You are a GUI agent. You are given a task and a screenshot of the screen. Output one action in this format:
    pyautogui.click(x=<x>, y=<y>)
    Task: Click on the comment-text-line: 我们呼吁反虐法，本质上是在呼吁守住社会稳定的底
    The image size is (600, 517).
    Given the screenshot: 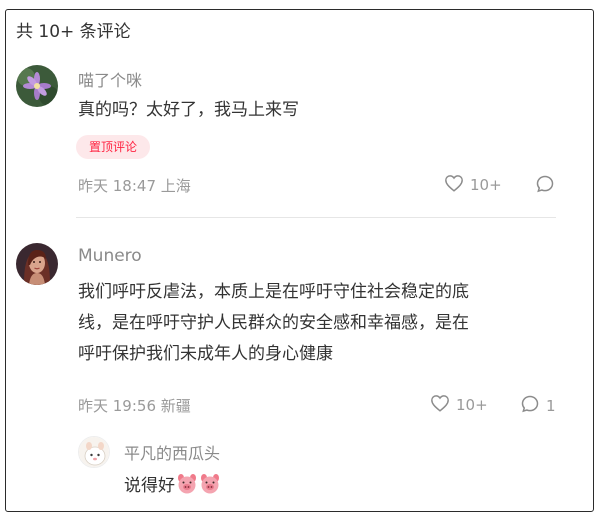 What is the action you would take?
    pyautogui.click(x=273, y=292)
    